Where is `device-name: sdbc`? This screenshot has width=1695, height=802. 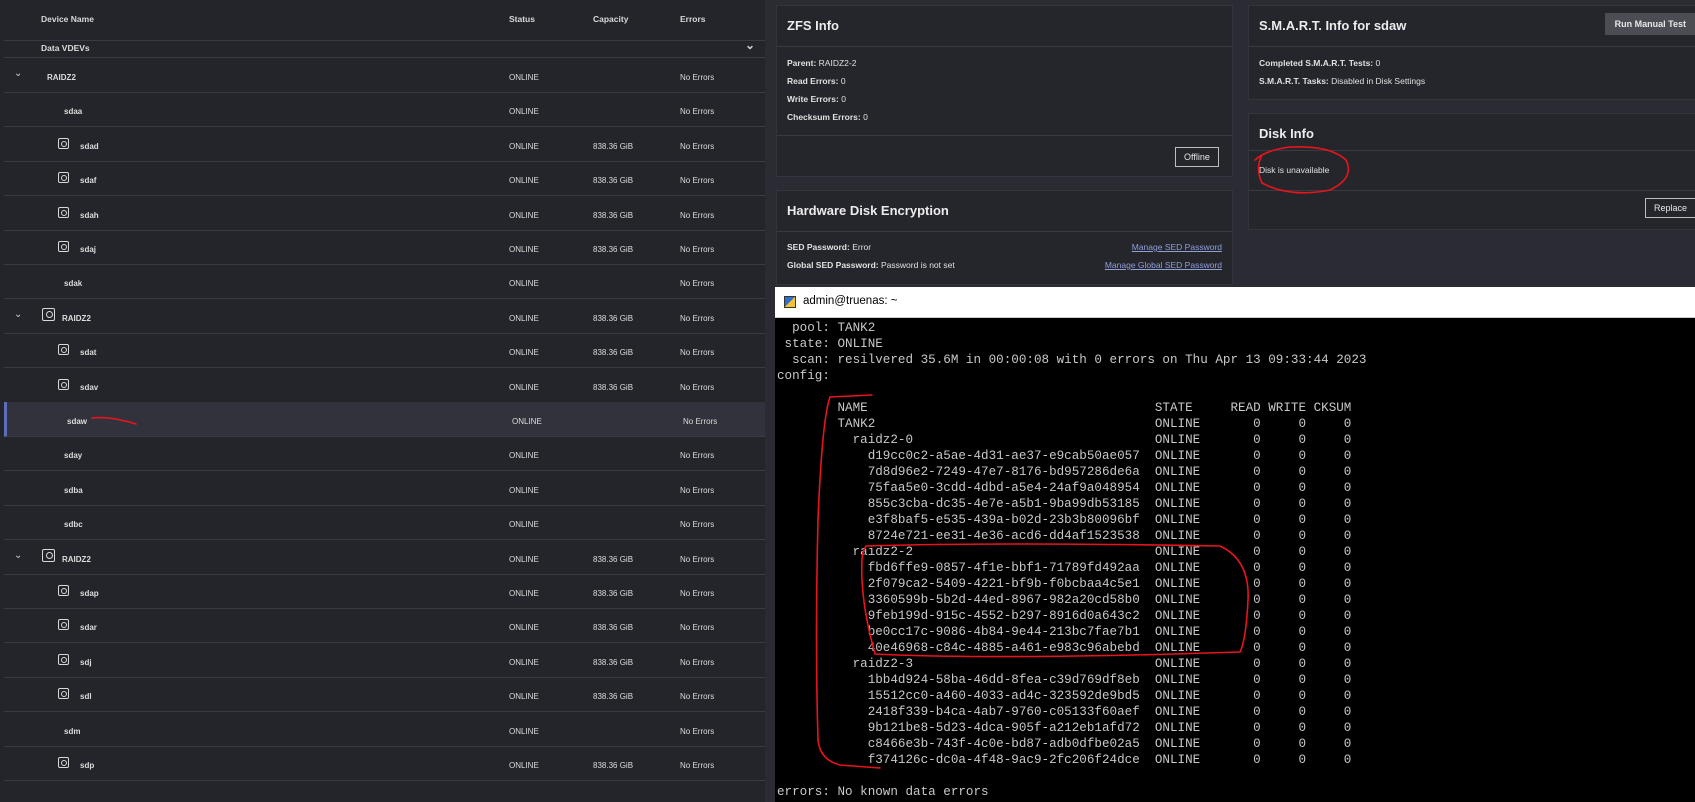
device-name: sdbc is located at coordinates (73, 525).